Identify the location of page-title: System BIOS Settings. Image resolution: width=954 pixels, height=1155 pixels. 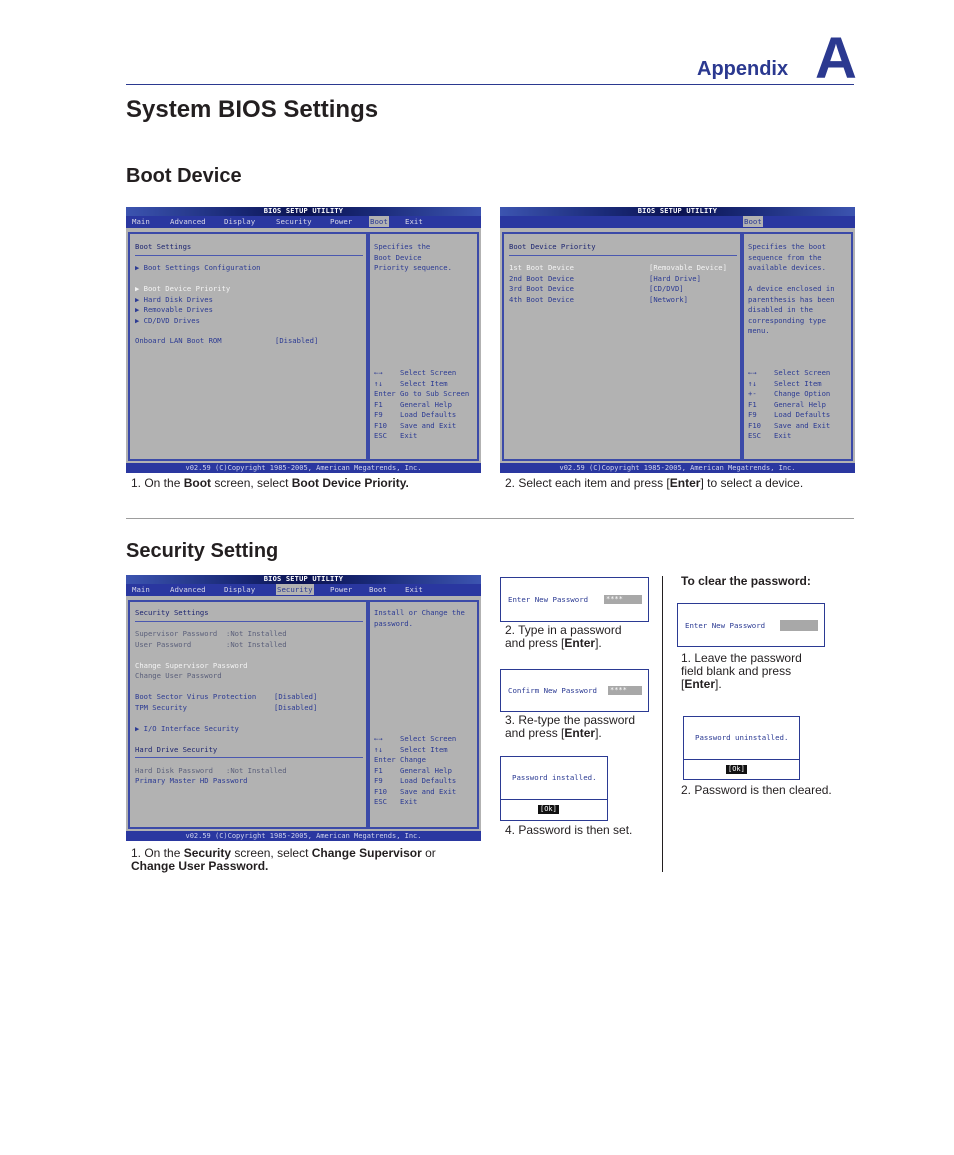
(252, 109).